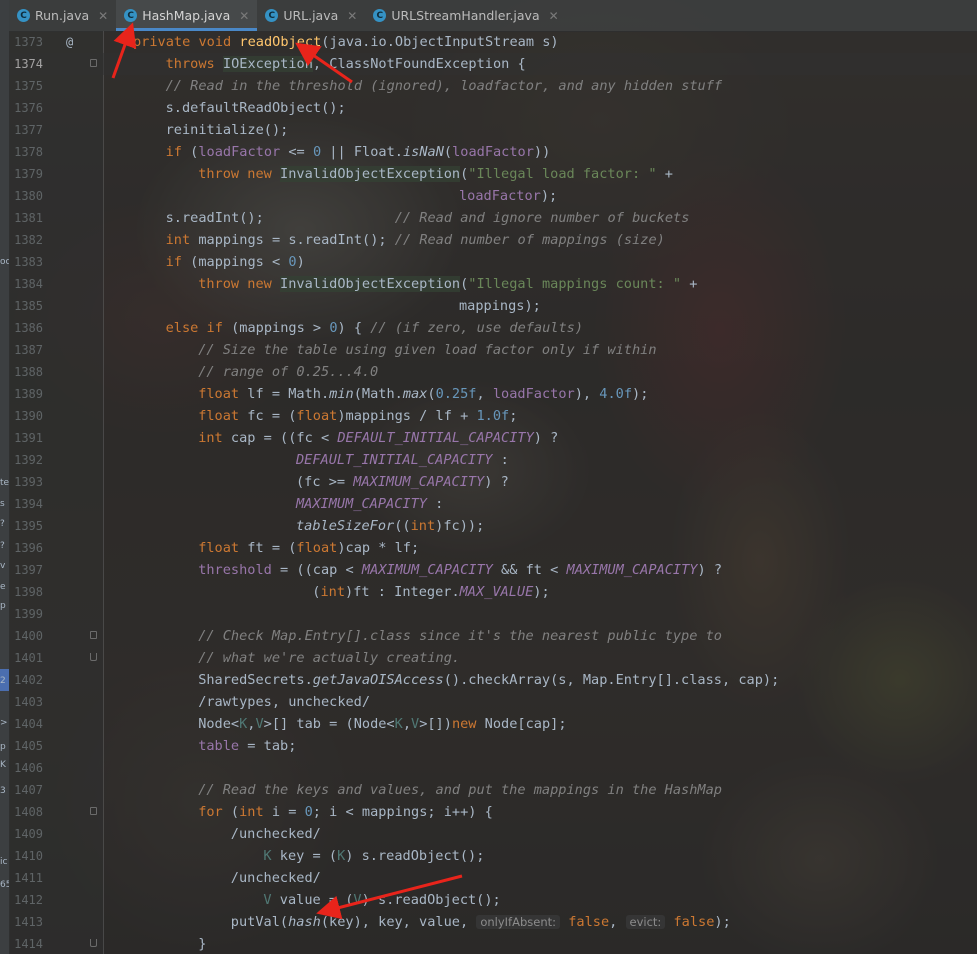 This screenshot has width=977, height=954. I want to click on code-line: 1398 (int)ft : Integer.MAX_VALUE);, so click(493, 592).